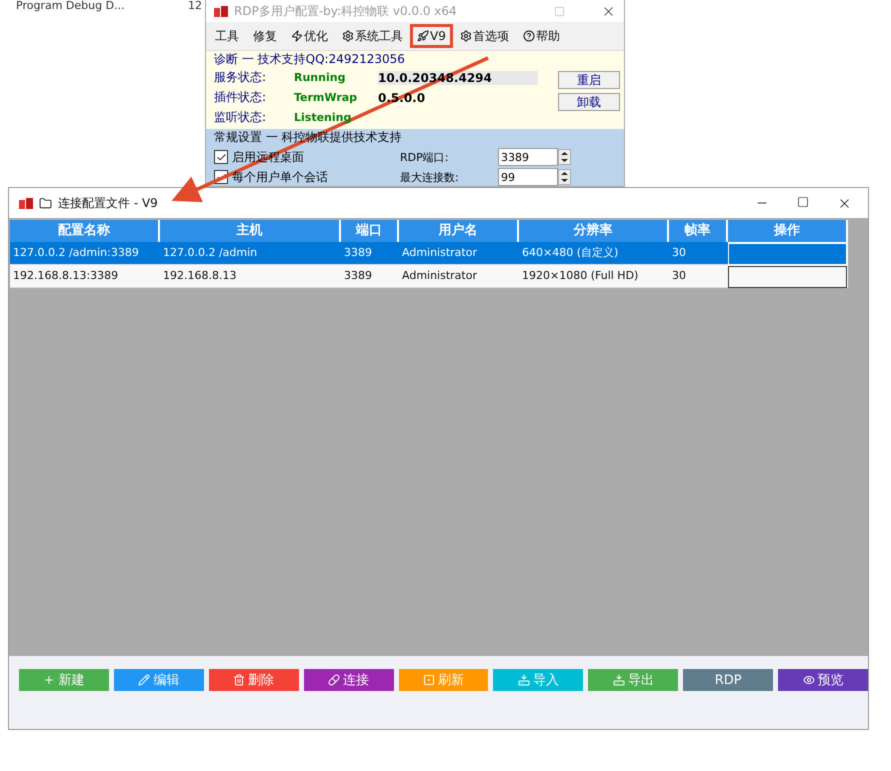 This screenshot has height=771, width=891. What do you see at coordinates (349, 680) in the screenshot?
I see `action-button: 连接` at bounding box center [349, 680].